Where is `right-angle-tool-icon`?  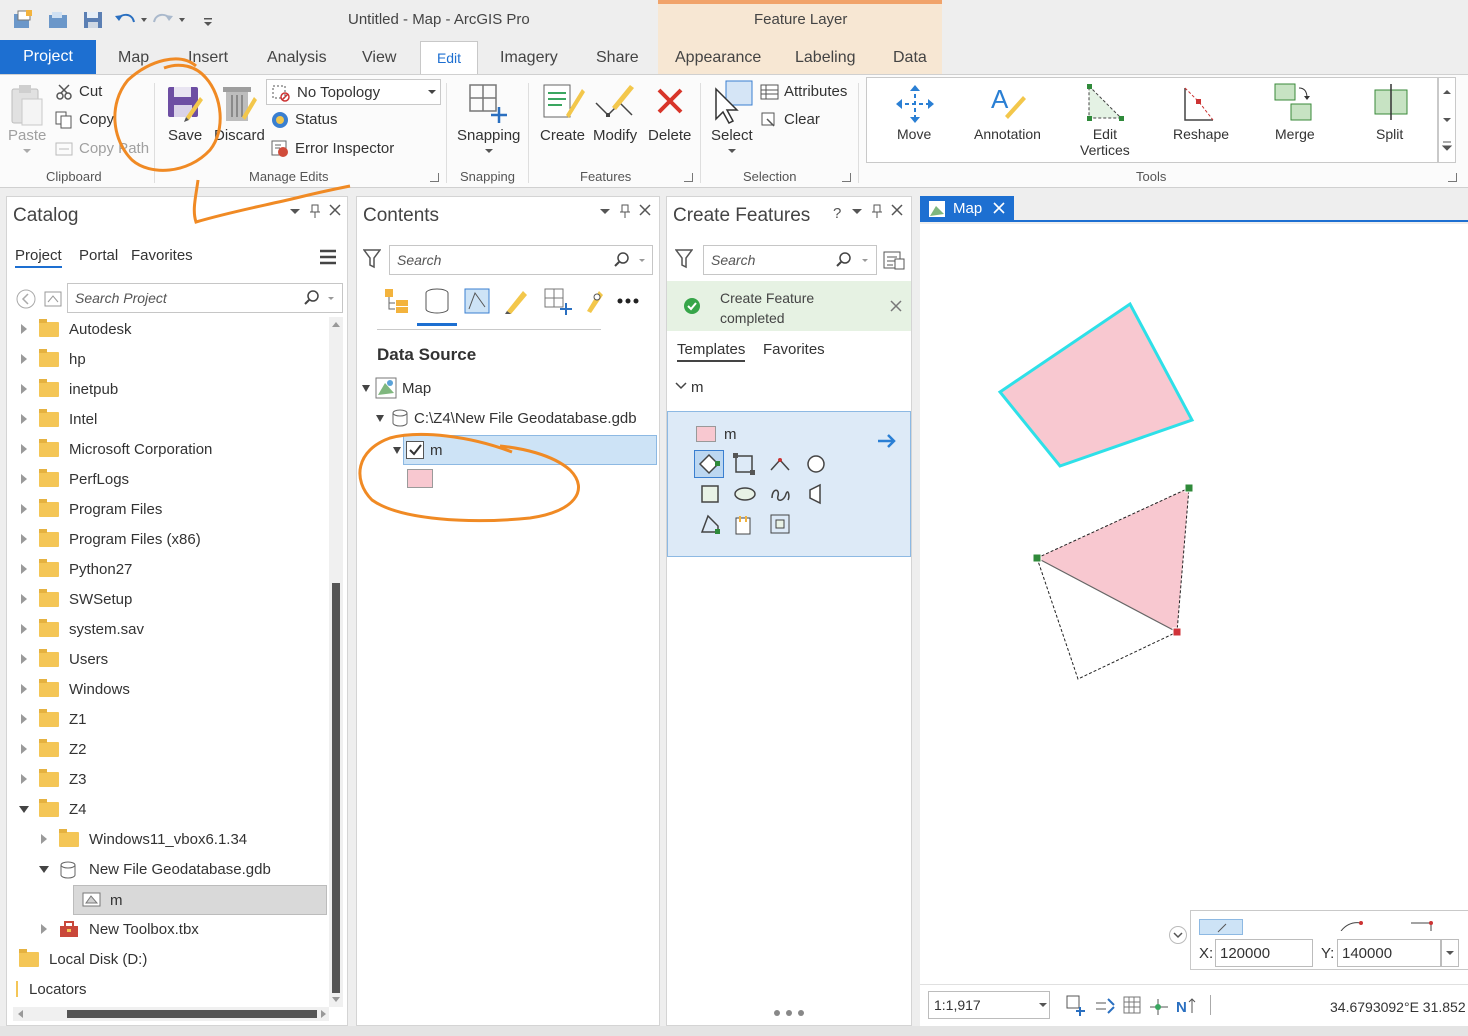 right-angle-tool-icon is located at coordinates (710, 524).